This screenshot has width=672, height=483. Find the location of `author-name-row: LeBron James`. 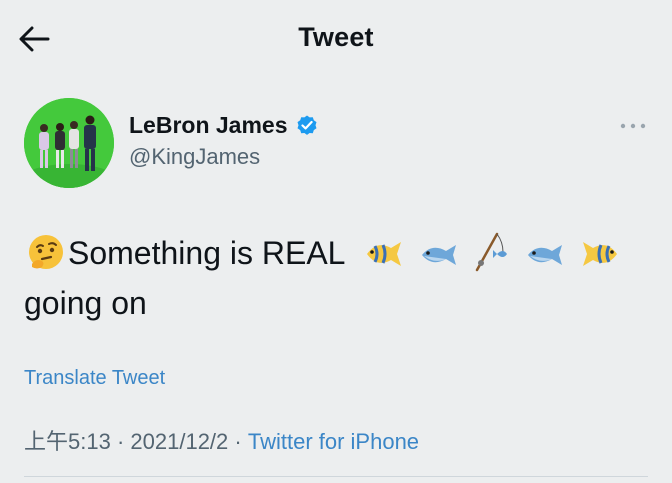

author-name-row: LeBron James is located at coordinates (224, 125).